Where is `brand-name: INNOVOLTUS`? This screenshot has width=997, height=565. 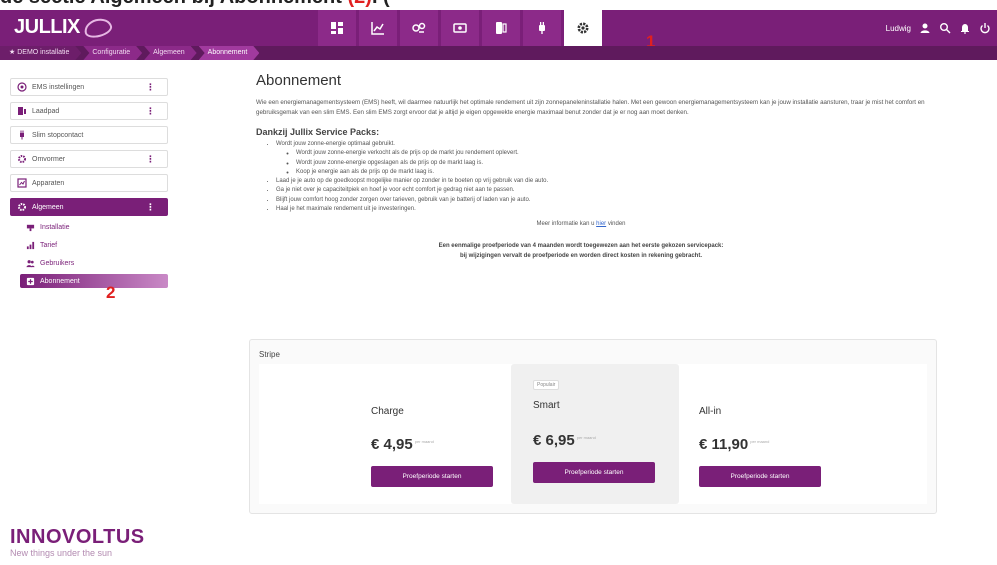 brand-name: INNOVOLTUS is located at coordinates (77, 537).